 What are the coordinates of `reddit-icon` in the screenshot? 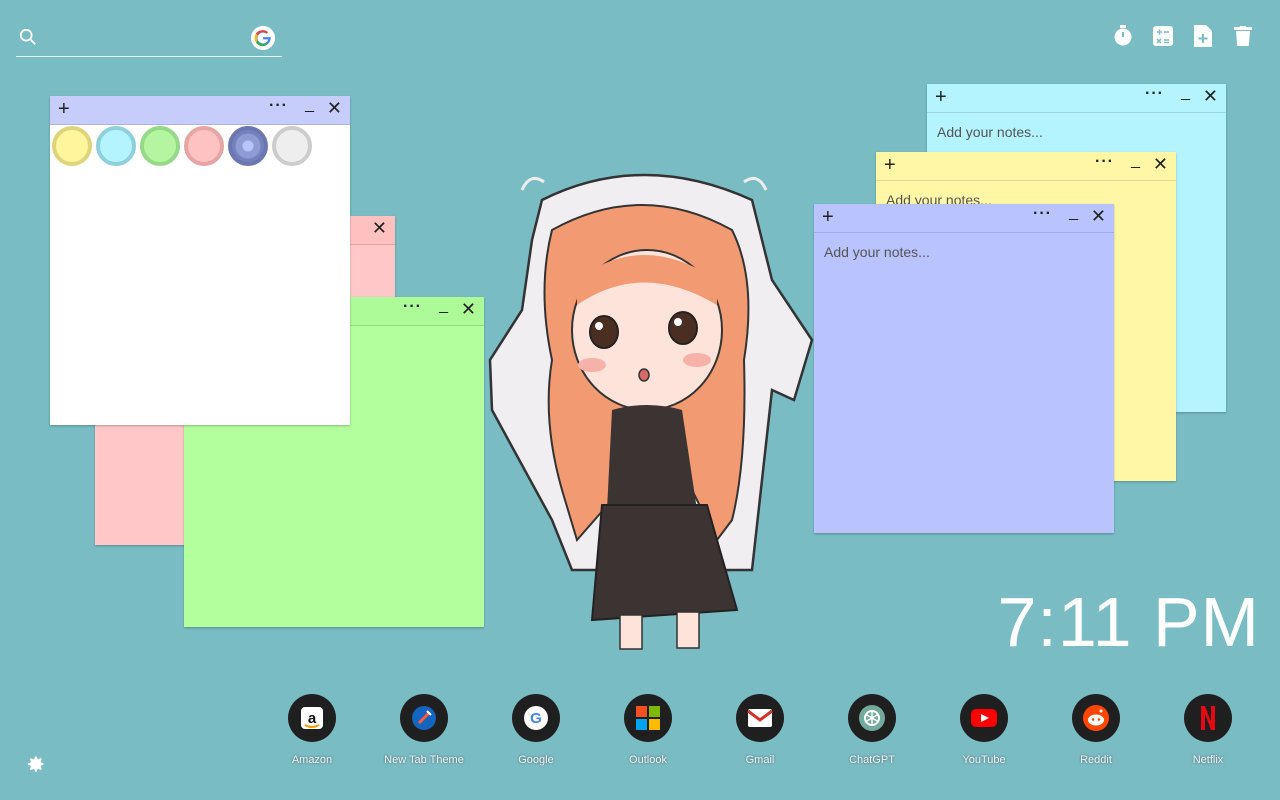 It's located at (1096, 718).